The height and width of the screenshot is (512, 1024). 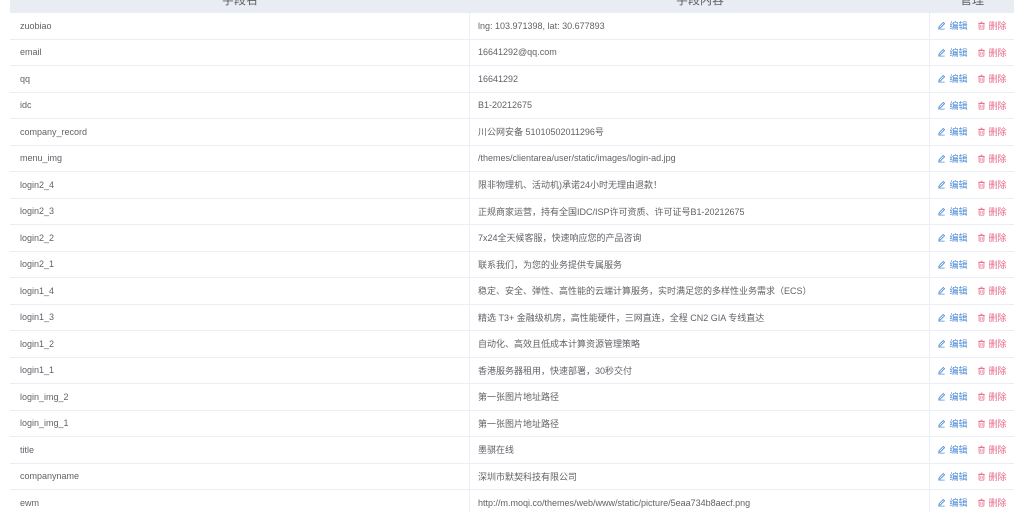 What do you see at coordinates (700, 476) in the screenshot?
I see `field-value-cell: 深圳市默契科技有限公司` at bounding box center [700, 476].